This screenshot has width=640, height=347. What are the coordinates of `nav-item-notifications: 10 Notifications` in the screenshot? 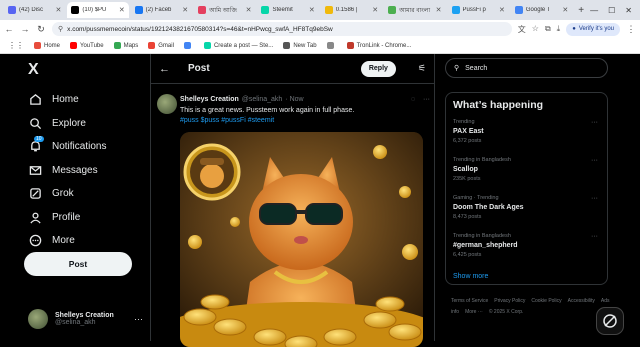 It's located at (67, 147).